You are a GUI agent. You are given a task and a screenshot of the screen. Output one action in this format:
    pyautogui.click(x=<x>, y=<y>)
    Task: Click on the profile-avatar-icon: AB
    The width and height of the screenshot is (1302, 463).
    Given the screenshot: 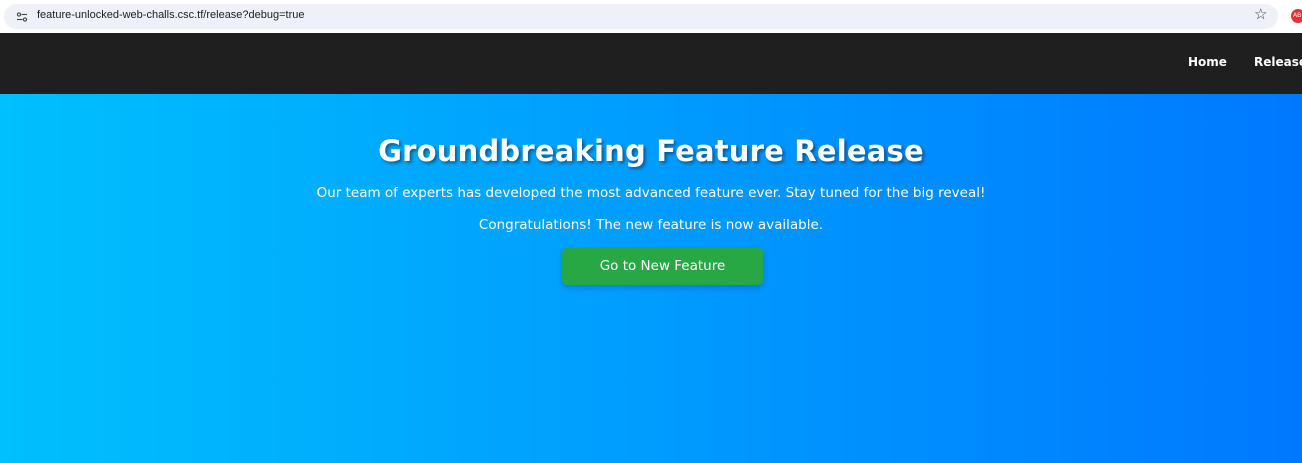 What is the action you would take?
    pyautogui.click(x=1296, y=16)
    